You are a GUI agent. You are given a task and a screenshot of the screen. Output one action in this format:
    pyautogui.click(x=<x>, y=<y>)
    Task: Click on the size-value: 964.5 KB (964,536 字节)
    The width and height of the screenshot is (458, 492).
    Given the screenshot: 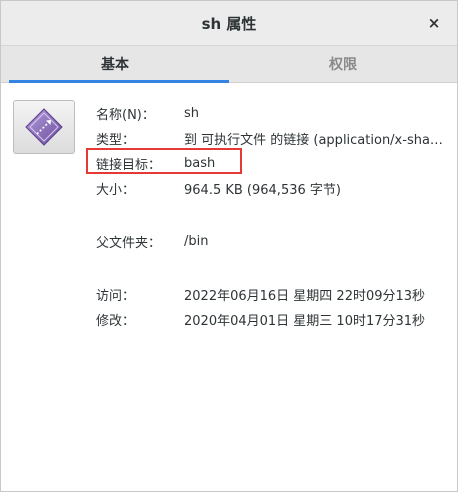 What is the action you would take?
    pyautogui.click(x=262, y=188)
    